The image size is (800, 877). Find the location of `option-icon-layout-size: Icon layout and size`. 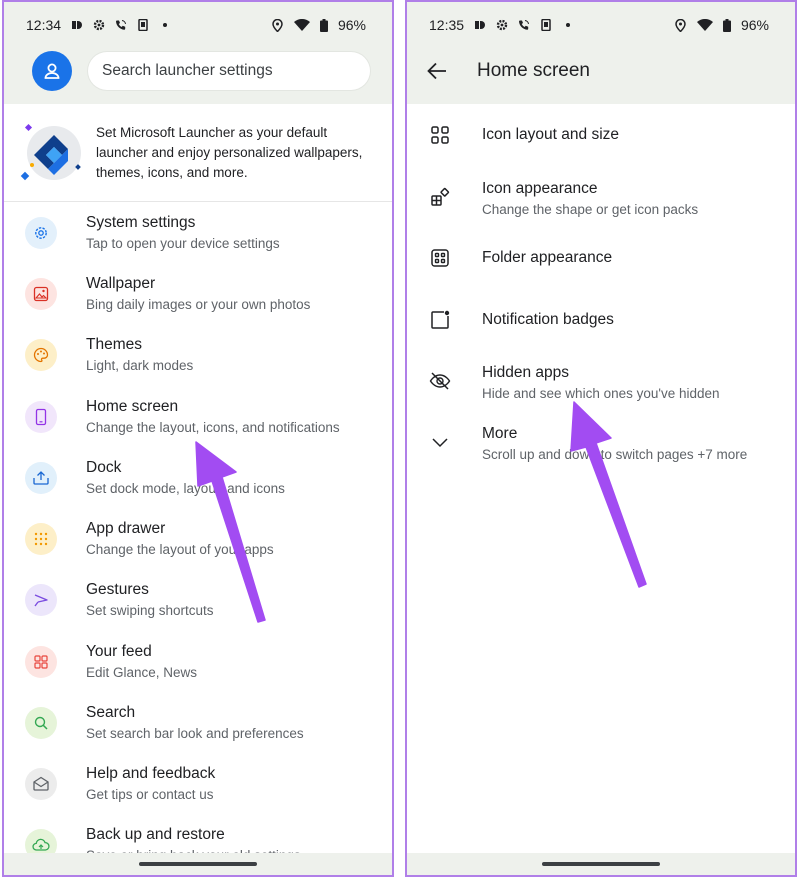

option-icon-layout-size: Icon layout and size is located at coordinates (601, 134).